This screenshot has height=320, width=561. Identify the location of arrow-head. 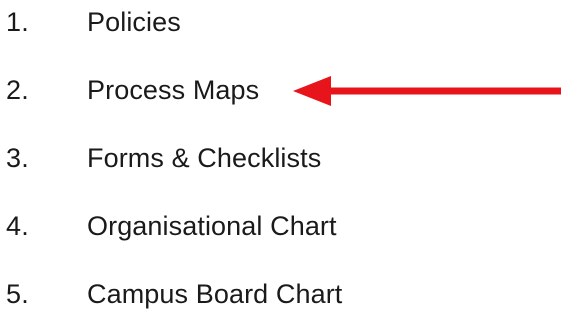
(312, 91).